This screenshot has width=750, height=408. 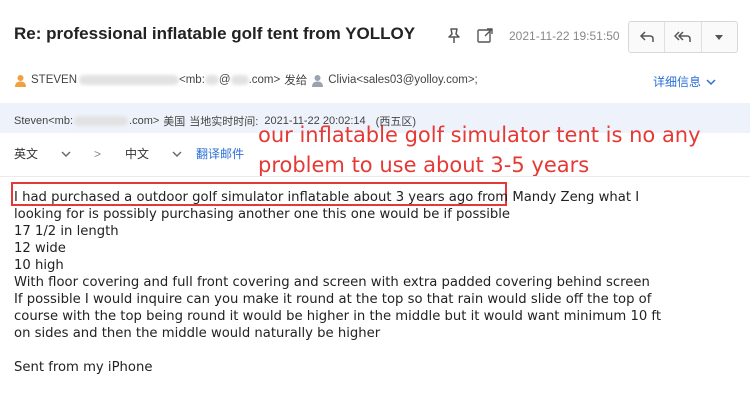 I want to click on translate-email-link: 翻译邮件, so click(x=220, y=153).